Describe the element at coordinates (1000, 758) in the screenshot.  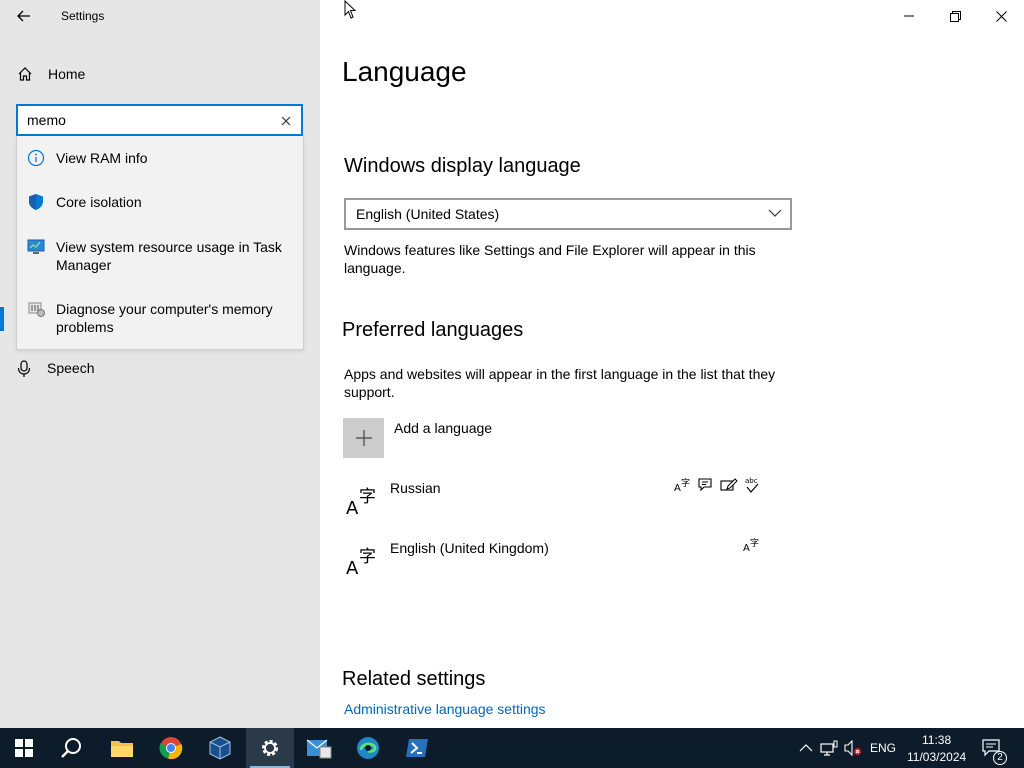
I see `notification-count-badge: 2` at that location.